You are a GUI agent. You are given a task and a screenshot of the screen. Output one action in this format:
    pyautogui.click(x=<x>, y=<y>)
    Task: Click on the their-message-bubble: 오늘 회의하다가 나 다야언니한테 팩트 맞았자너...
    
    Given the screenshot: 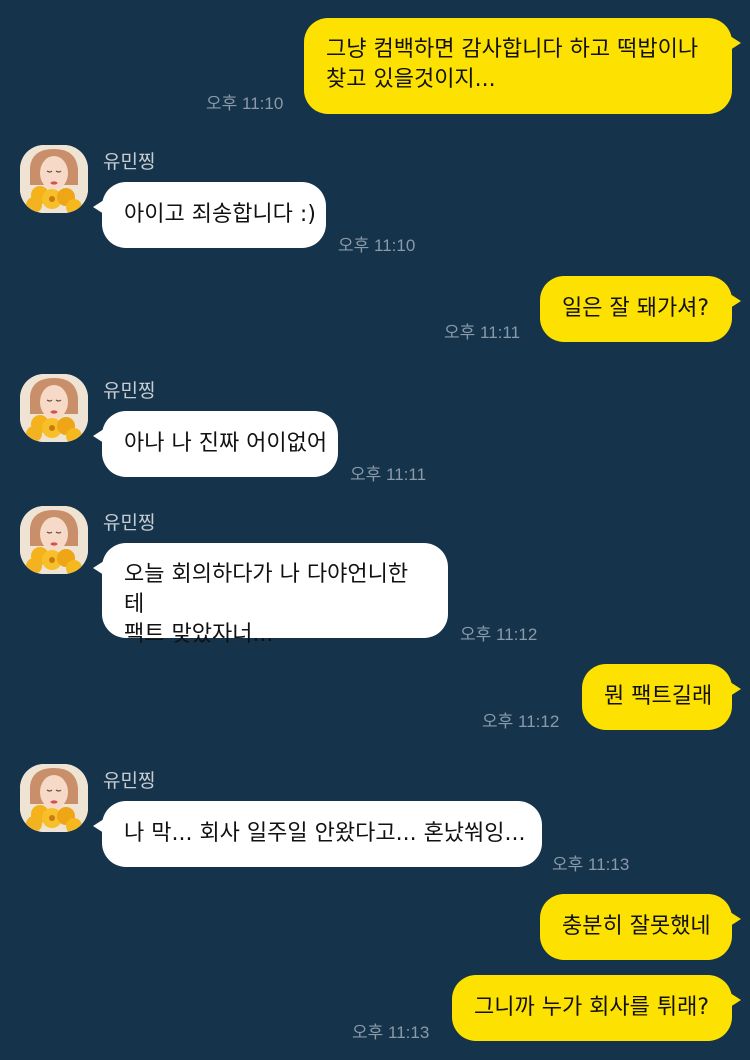 What is the action you would take?
    pyautogui.click(x=270, y=595)
    